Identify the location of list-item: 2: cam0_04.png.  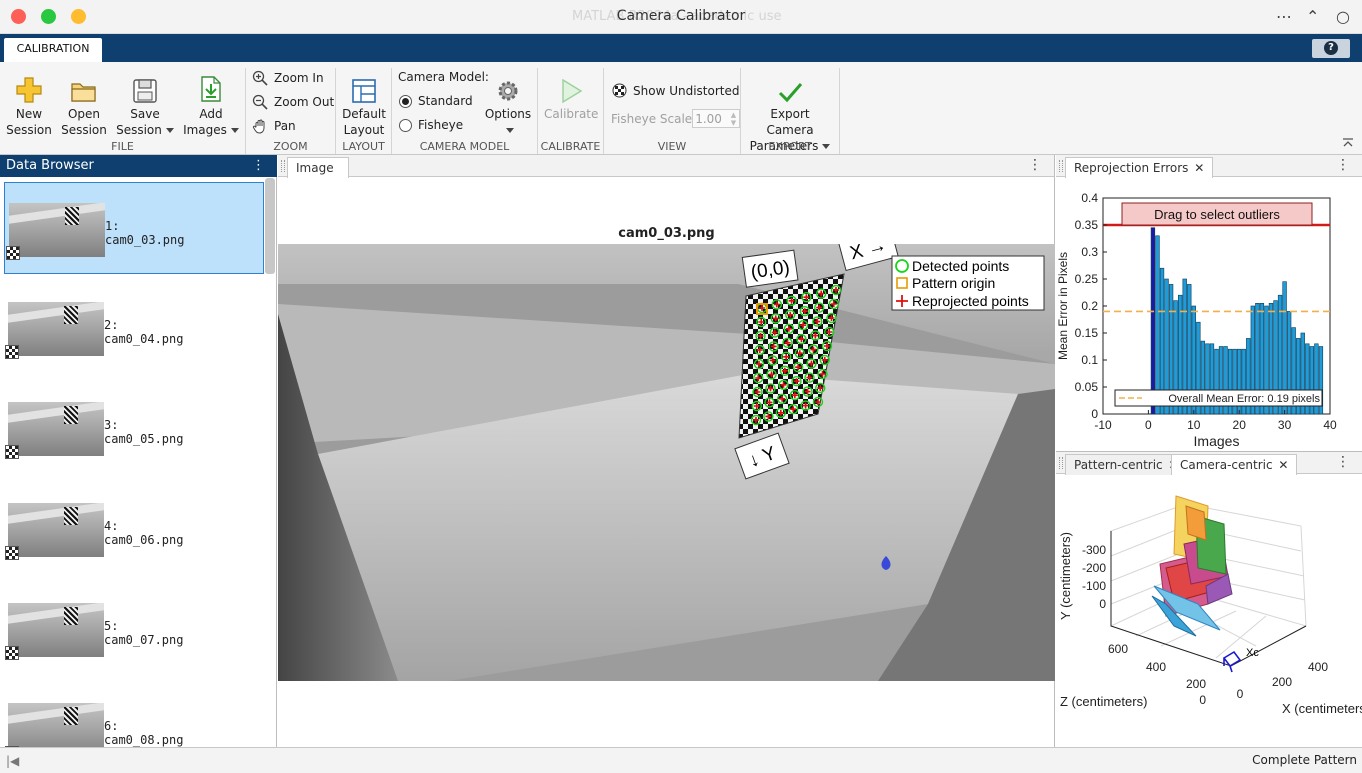
(134, 328).